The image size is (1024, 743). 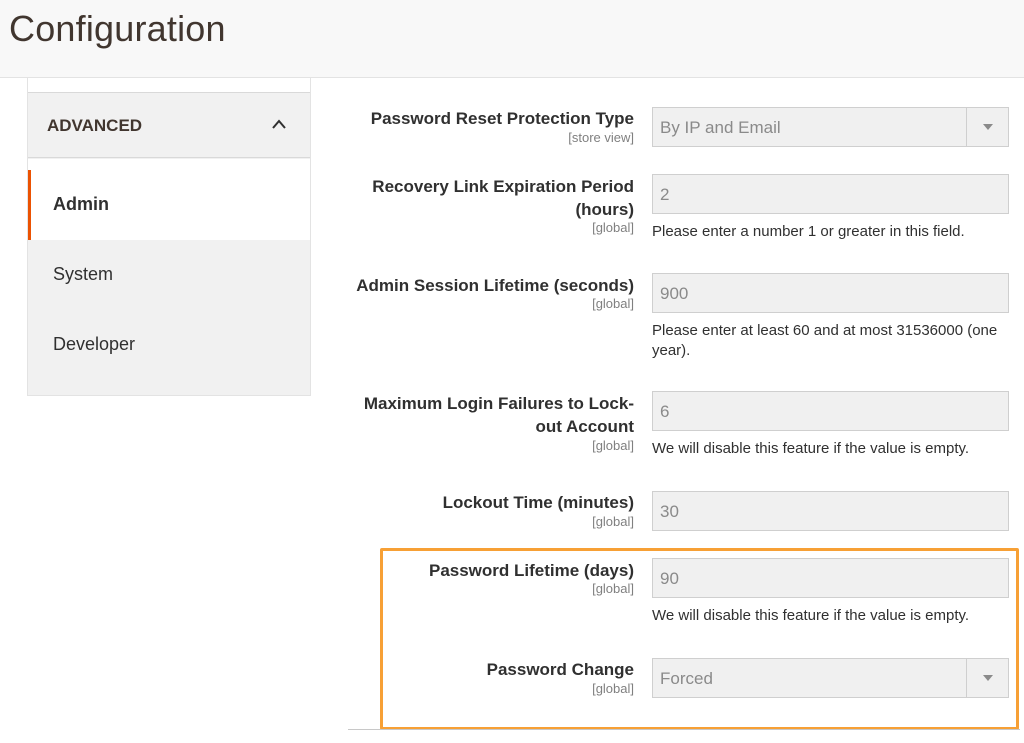 I want to click on sidebar-item-label: Developer, so click(x=94, y=344).